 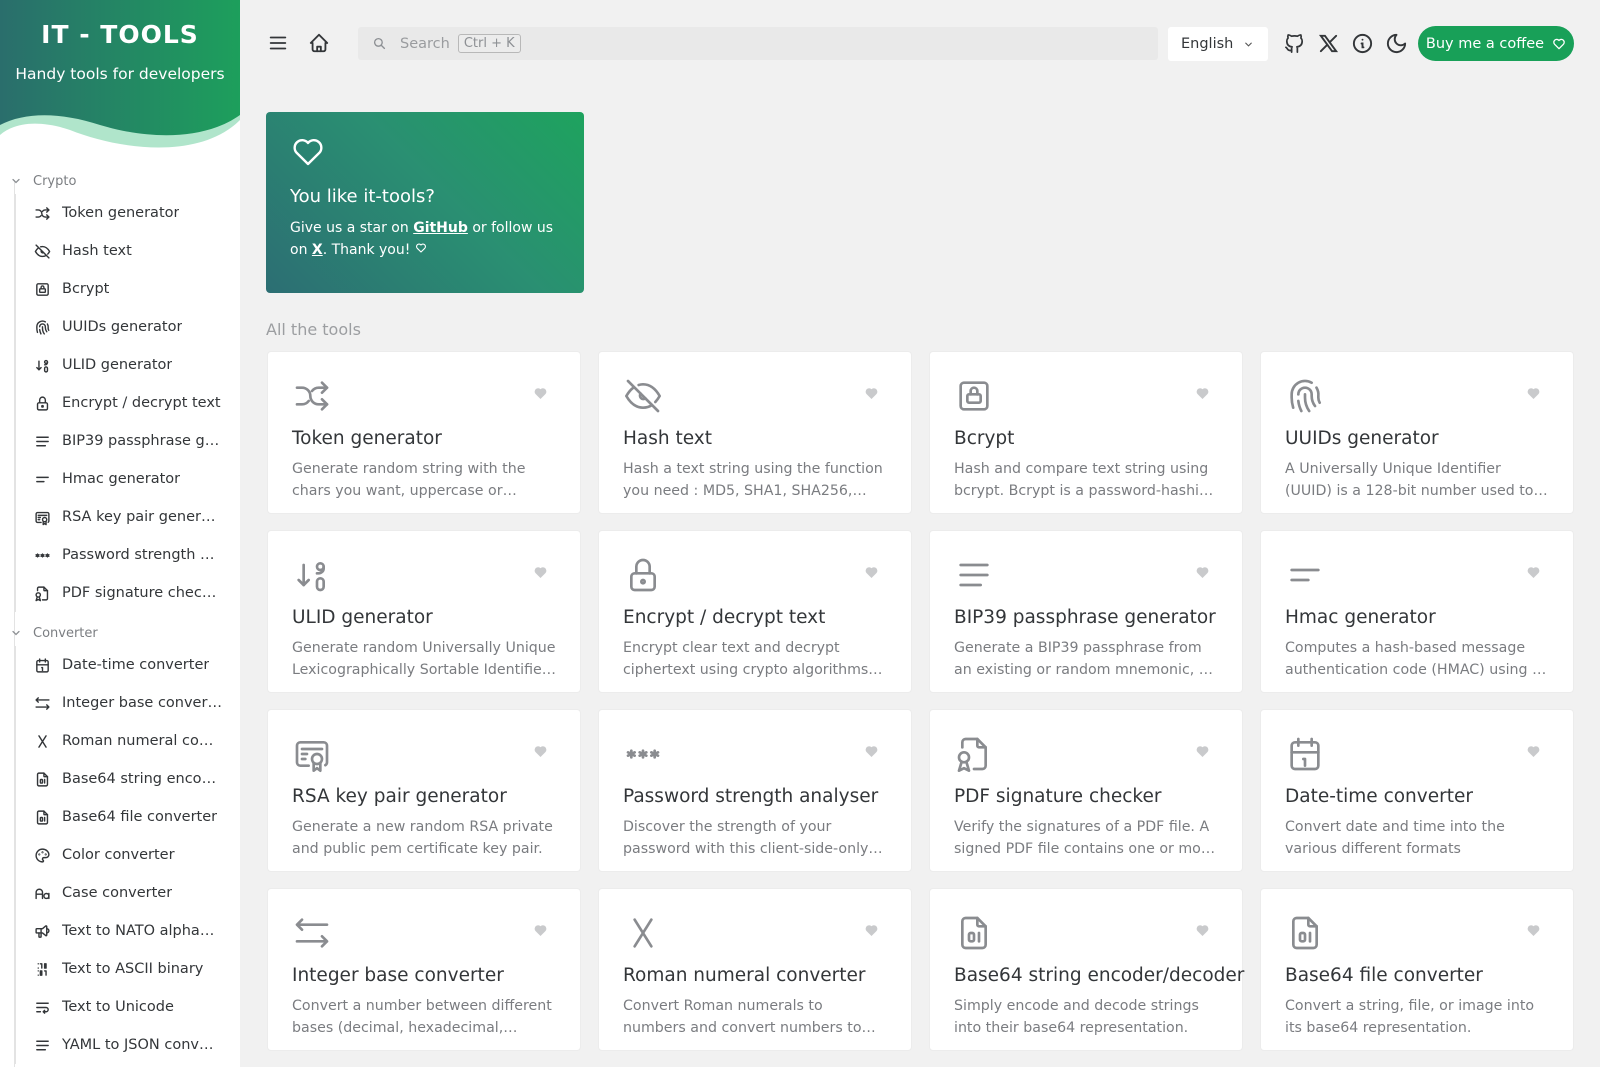 What do you see at coordinates (128, 327) in the screenshot?
I see `sidebar-item-uuids-generator: UUIDs generator` at bounding box center [128, 327].